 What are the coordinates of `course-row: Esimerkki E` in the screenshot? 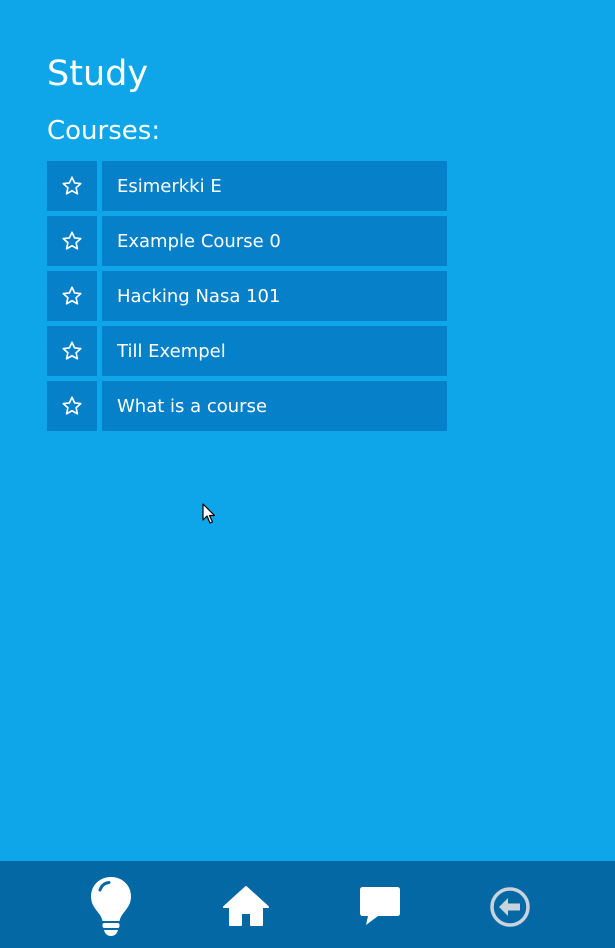 It's located at (247, 186).